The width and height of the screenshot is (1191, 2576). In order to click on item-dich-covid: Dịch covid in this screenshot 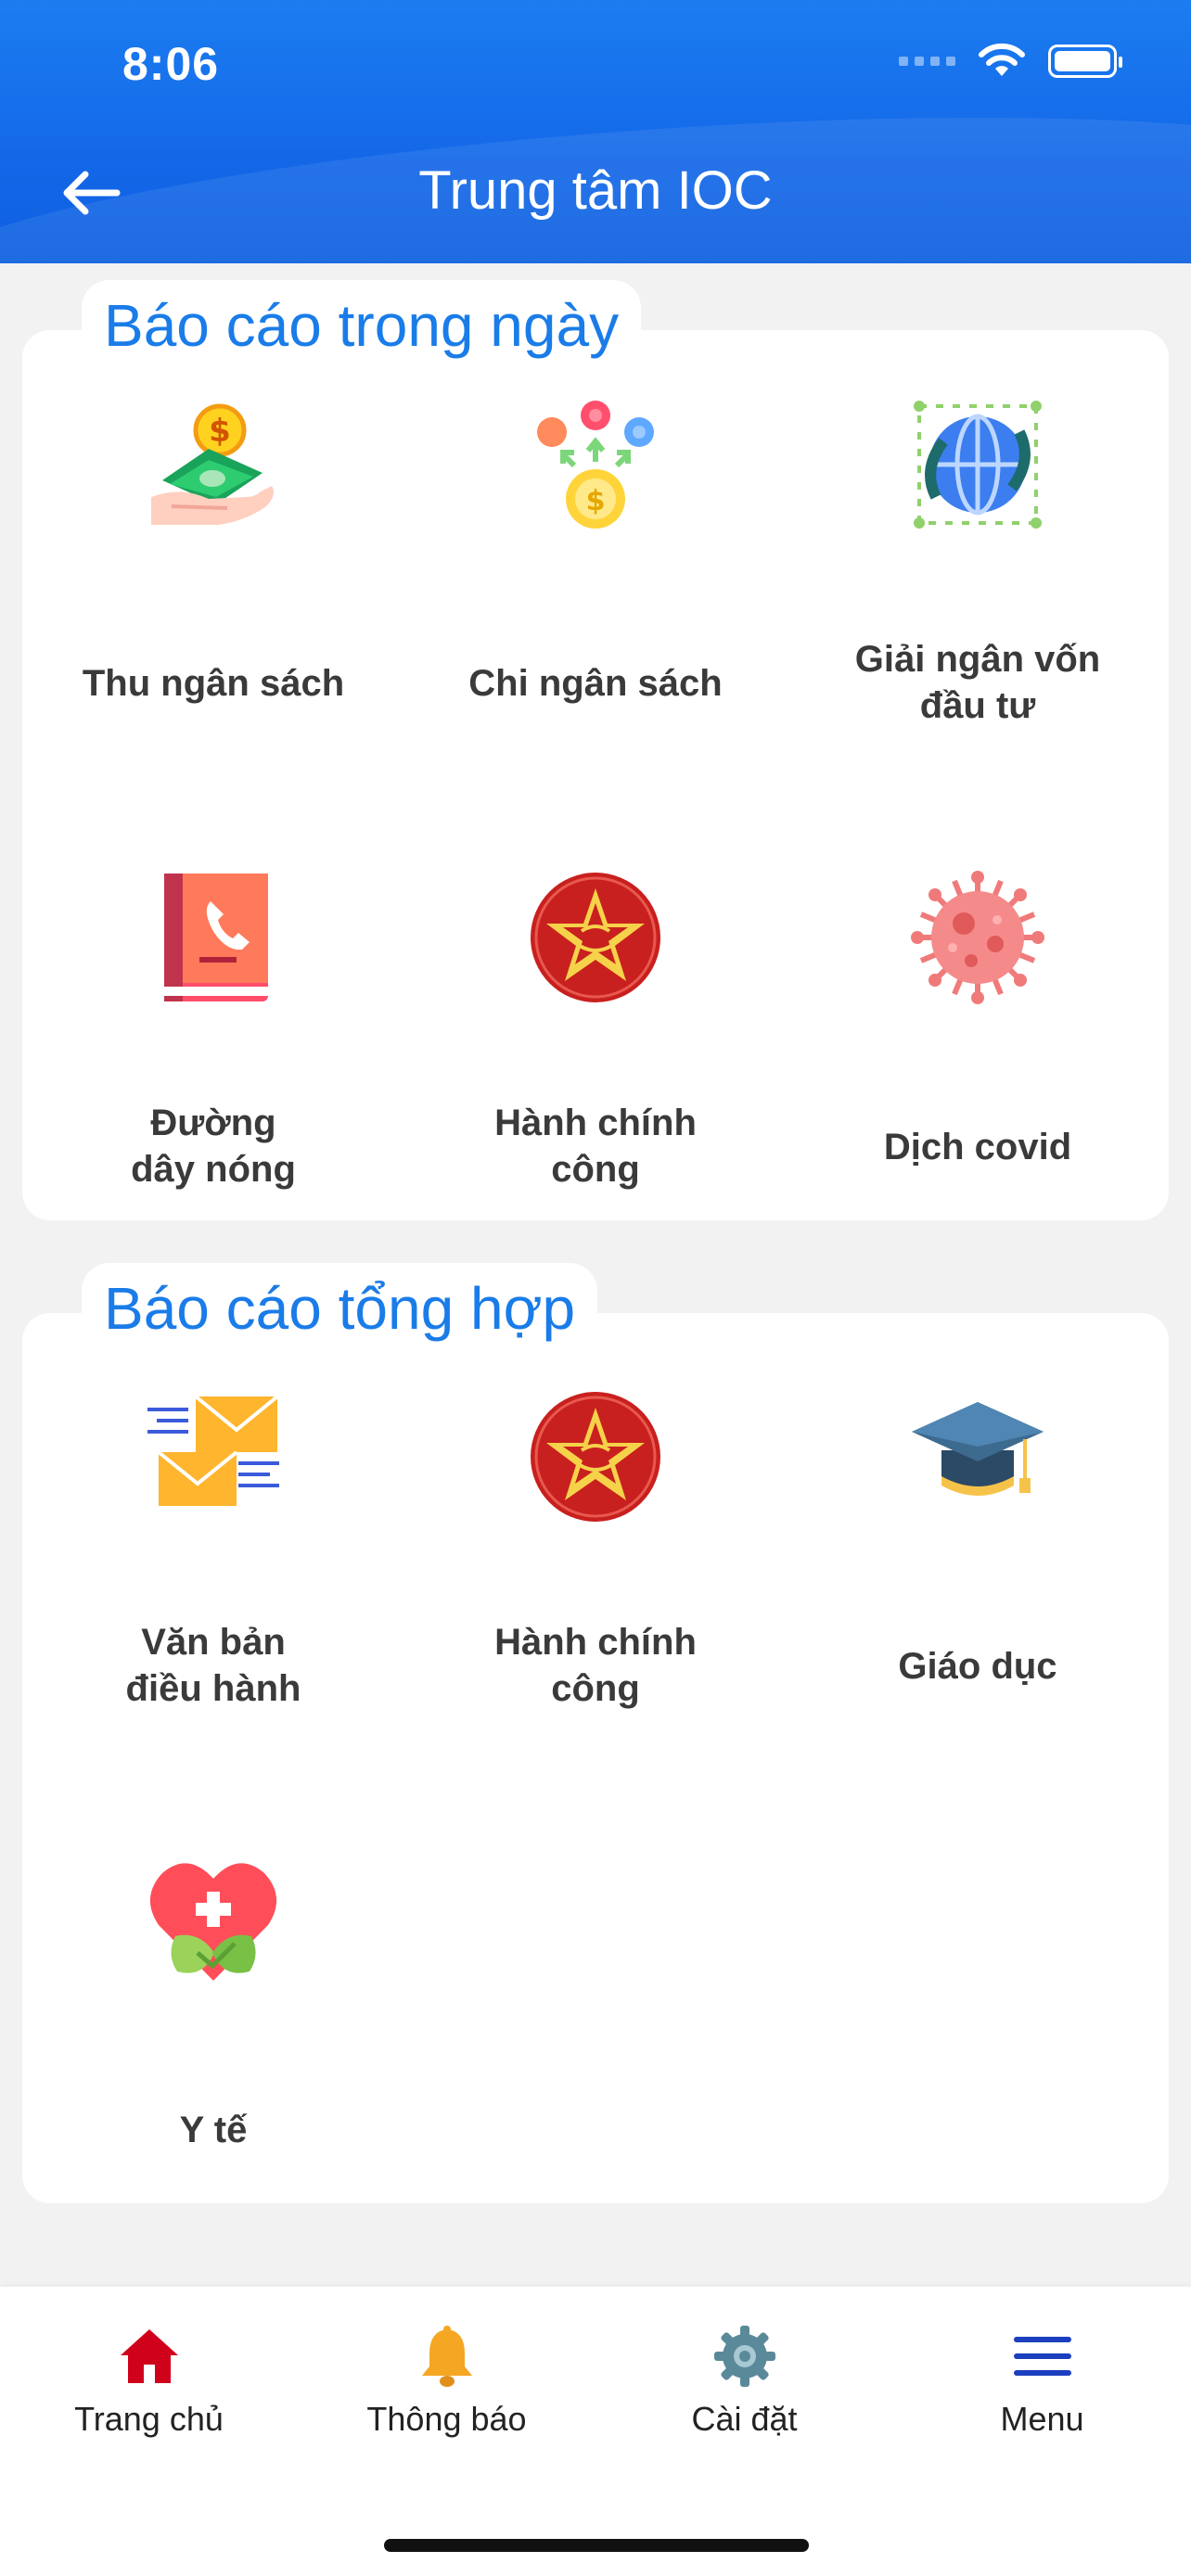, I will do `click(978, 998)`.